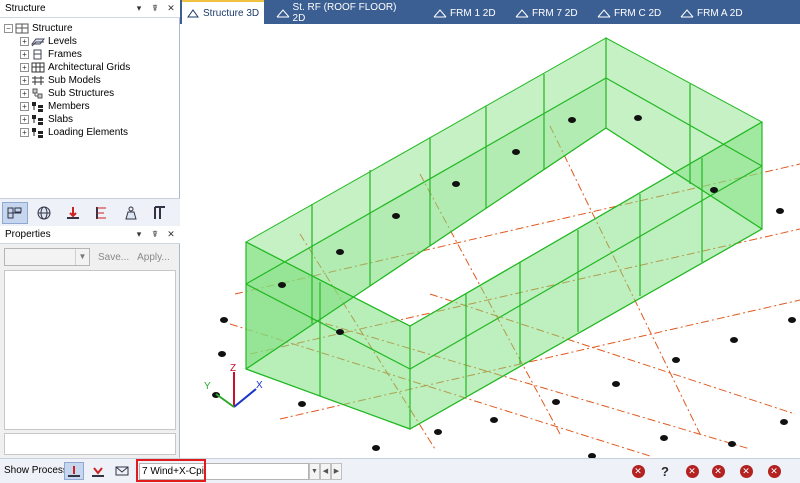 The height and width of the screenshot is (483, 800). What do you see at coordinates (336, 471) in the screenshot?
I see `next-load-case-icon: ▶` at bounding box center [336, 471].